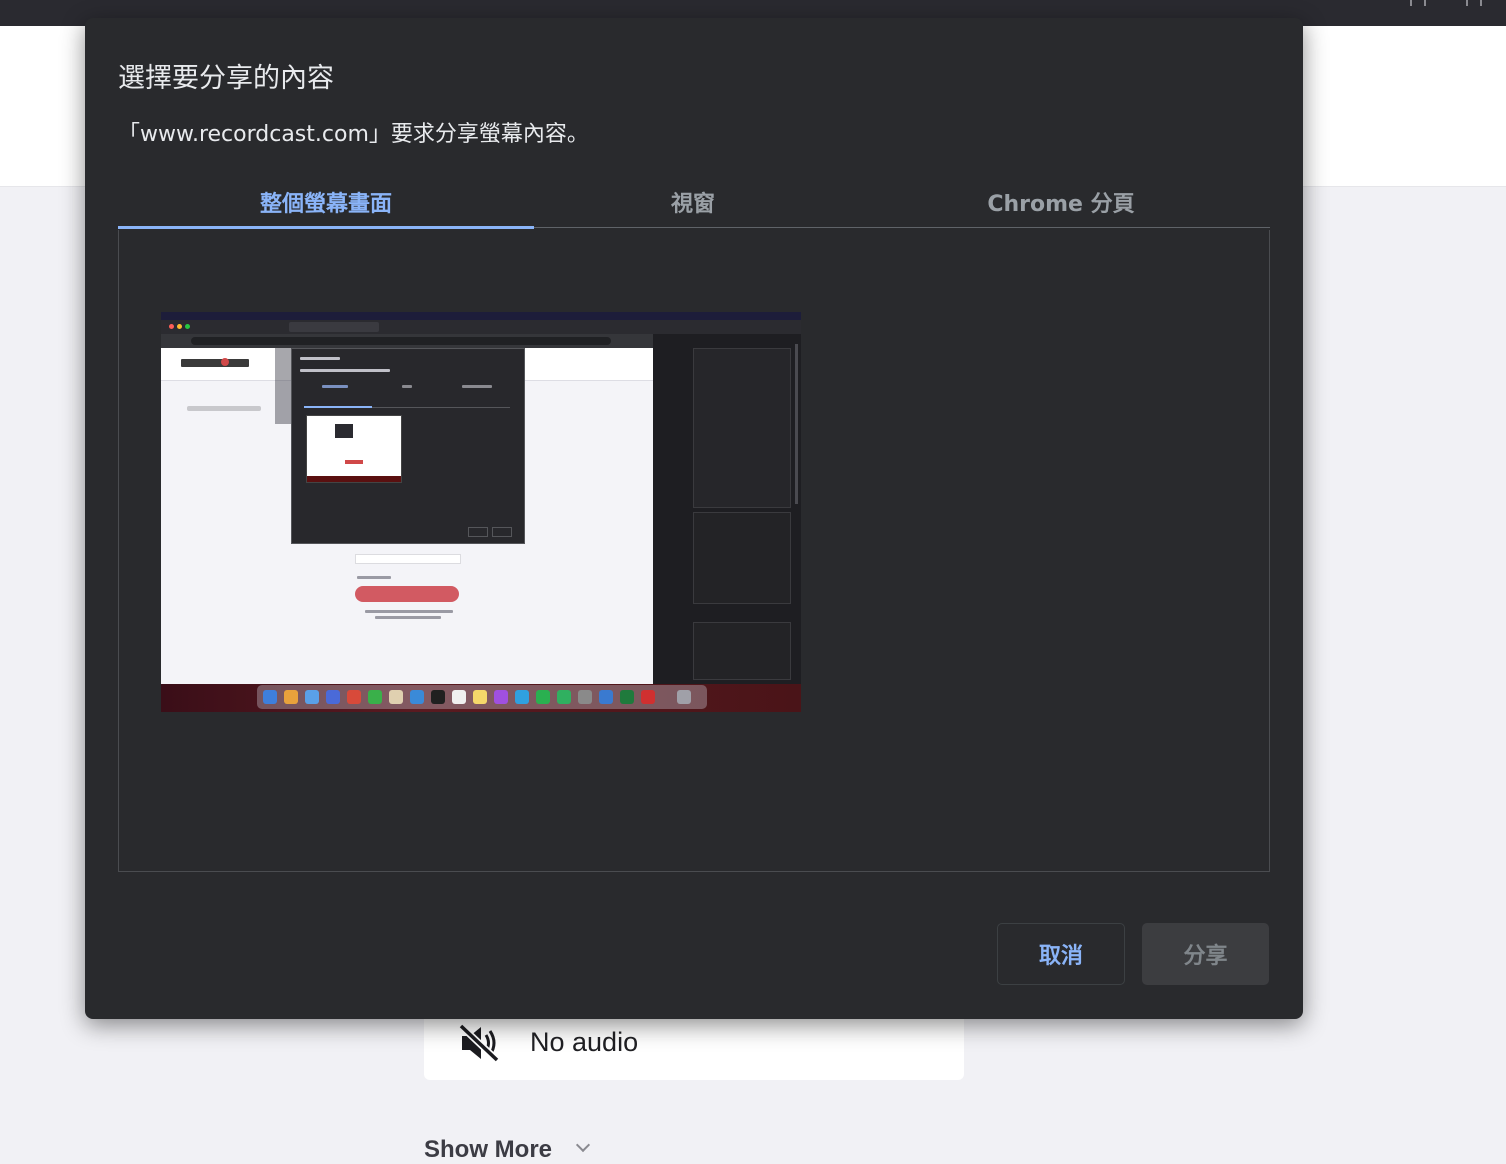  What do you see at coordinates (326, 202) in the screenshot?
I see `tab-entire-screen: 整個螢幕畫面` at bounding box center [326, 202].